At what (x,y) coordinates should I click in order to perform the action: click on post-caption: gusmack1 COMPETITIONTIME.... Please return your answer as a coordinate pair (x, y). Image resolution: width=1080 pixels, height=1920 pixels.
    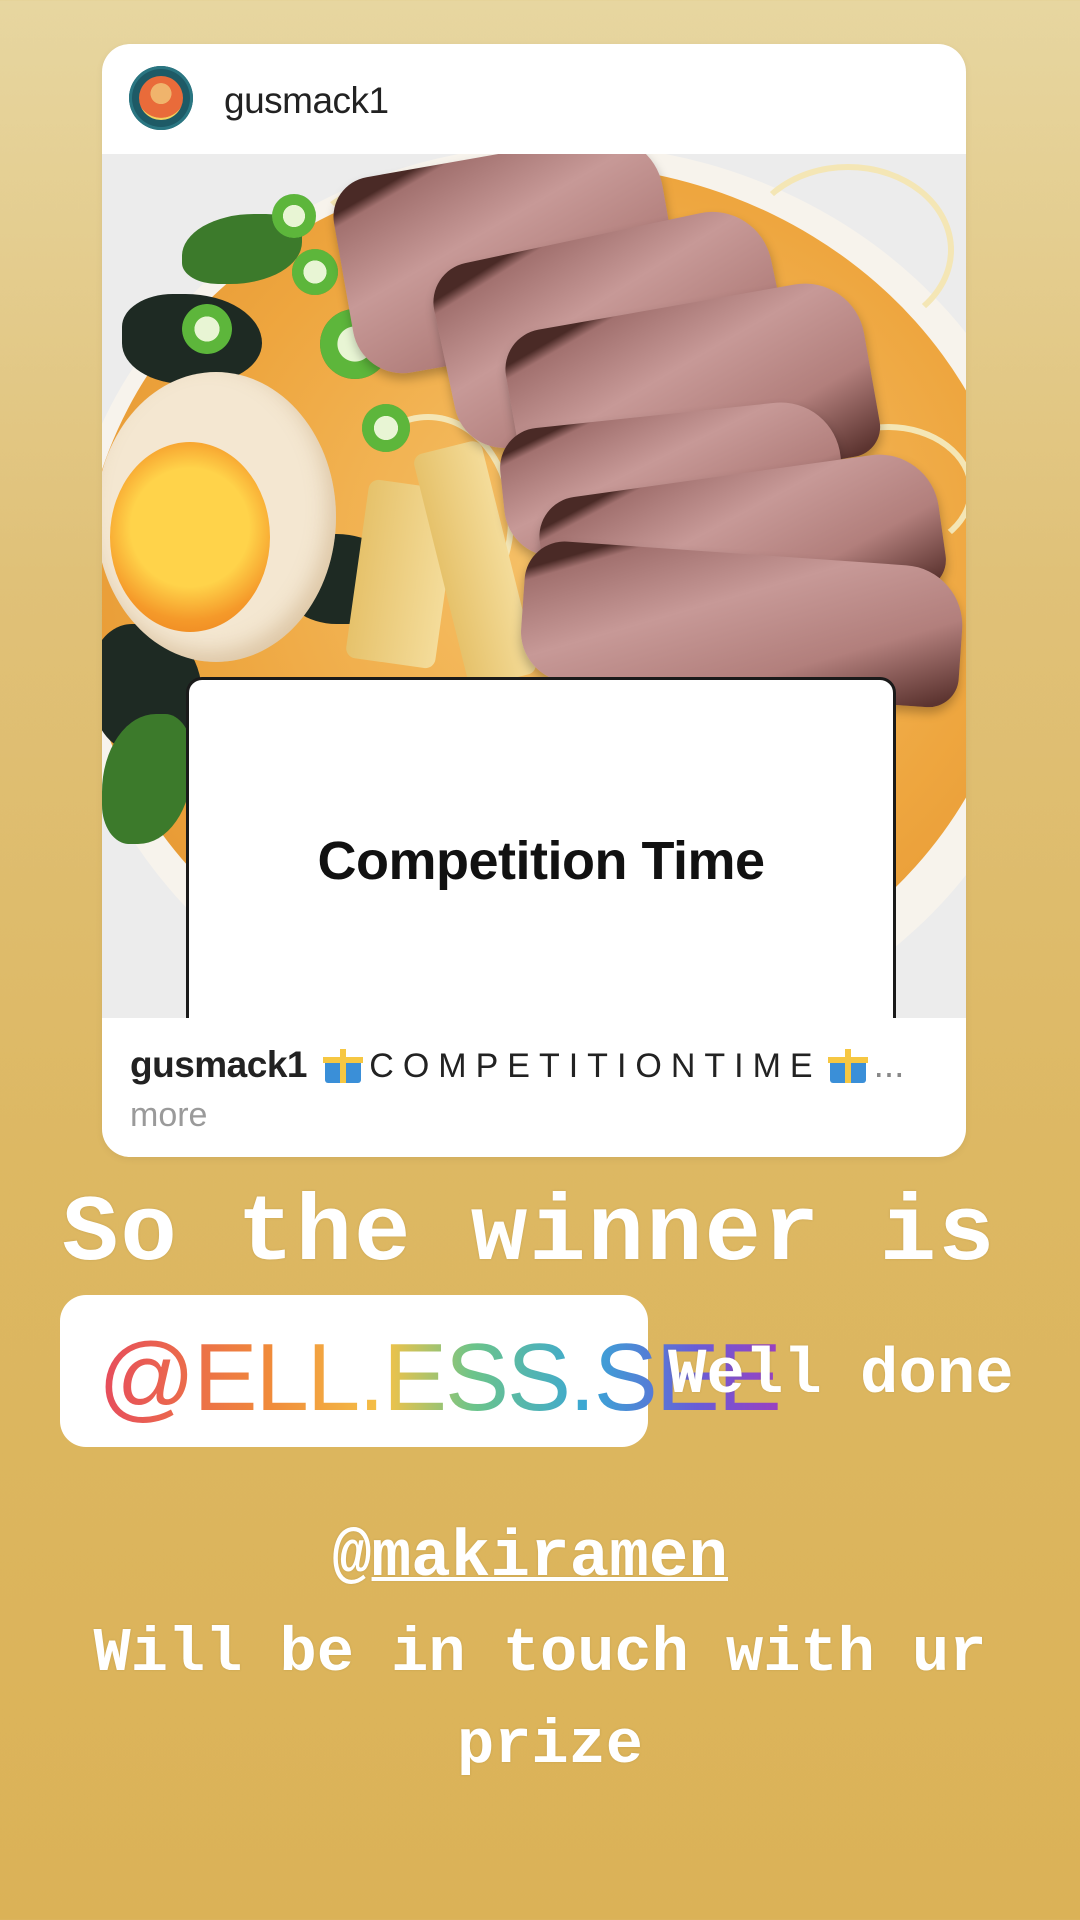
    Looking at the image, I should click on (540, 1065).